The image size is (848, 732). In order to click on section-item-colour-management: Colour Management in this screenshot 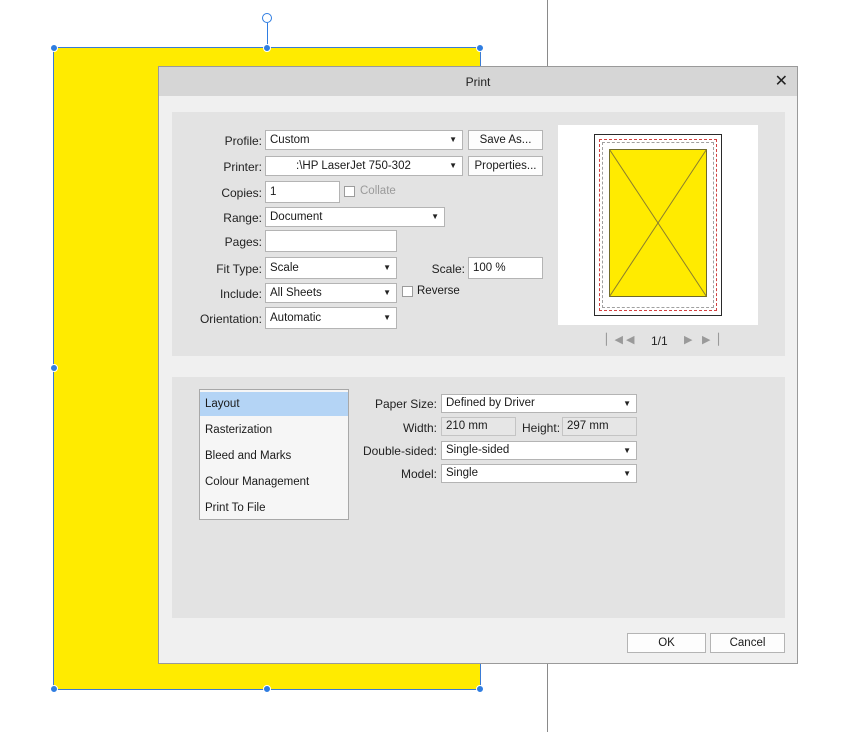, I will do `click(274, 482)`.